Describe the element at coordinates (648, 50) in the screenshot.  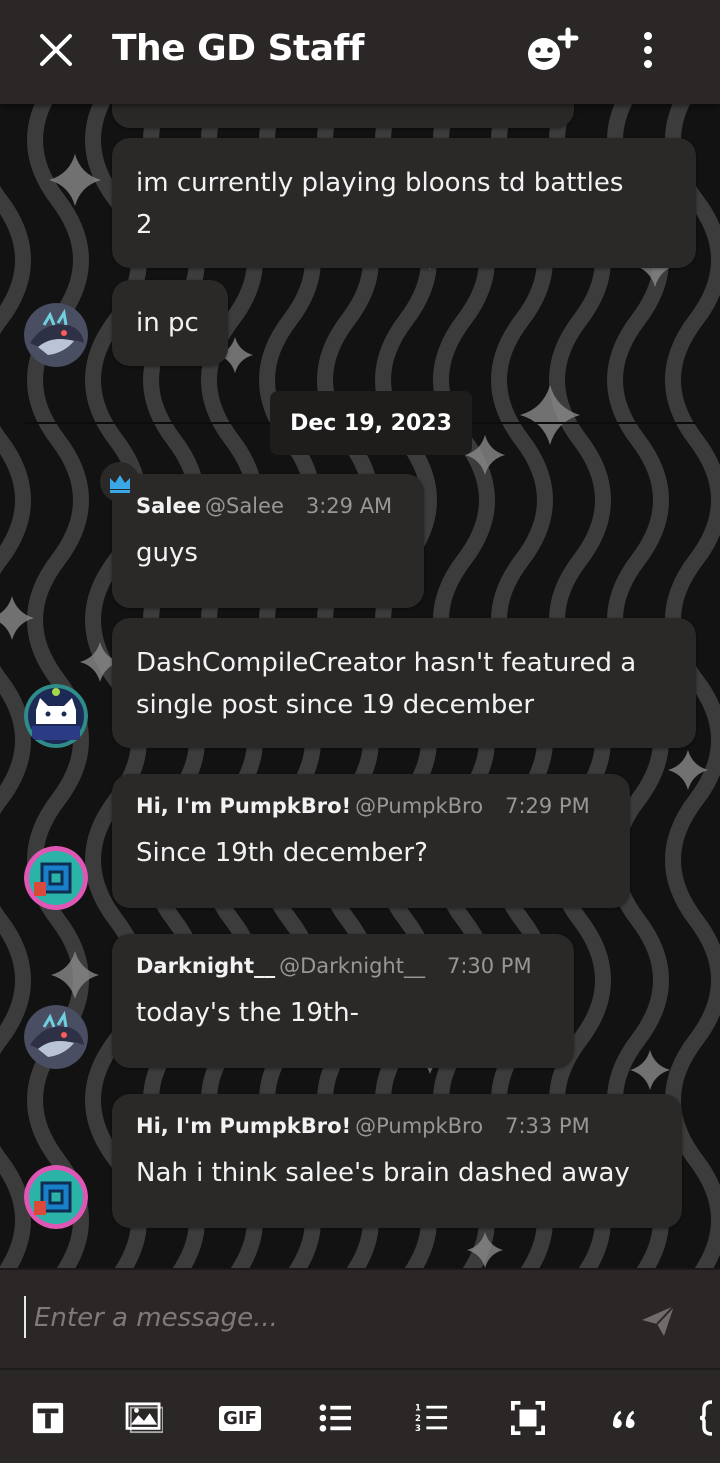
I see `more-options-icon` at that location.